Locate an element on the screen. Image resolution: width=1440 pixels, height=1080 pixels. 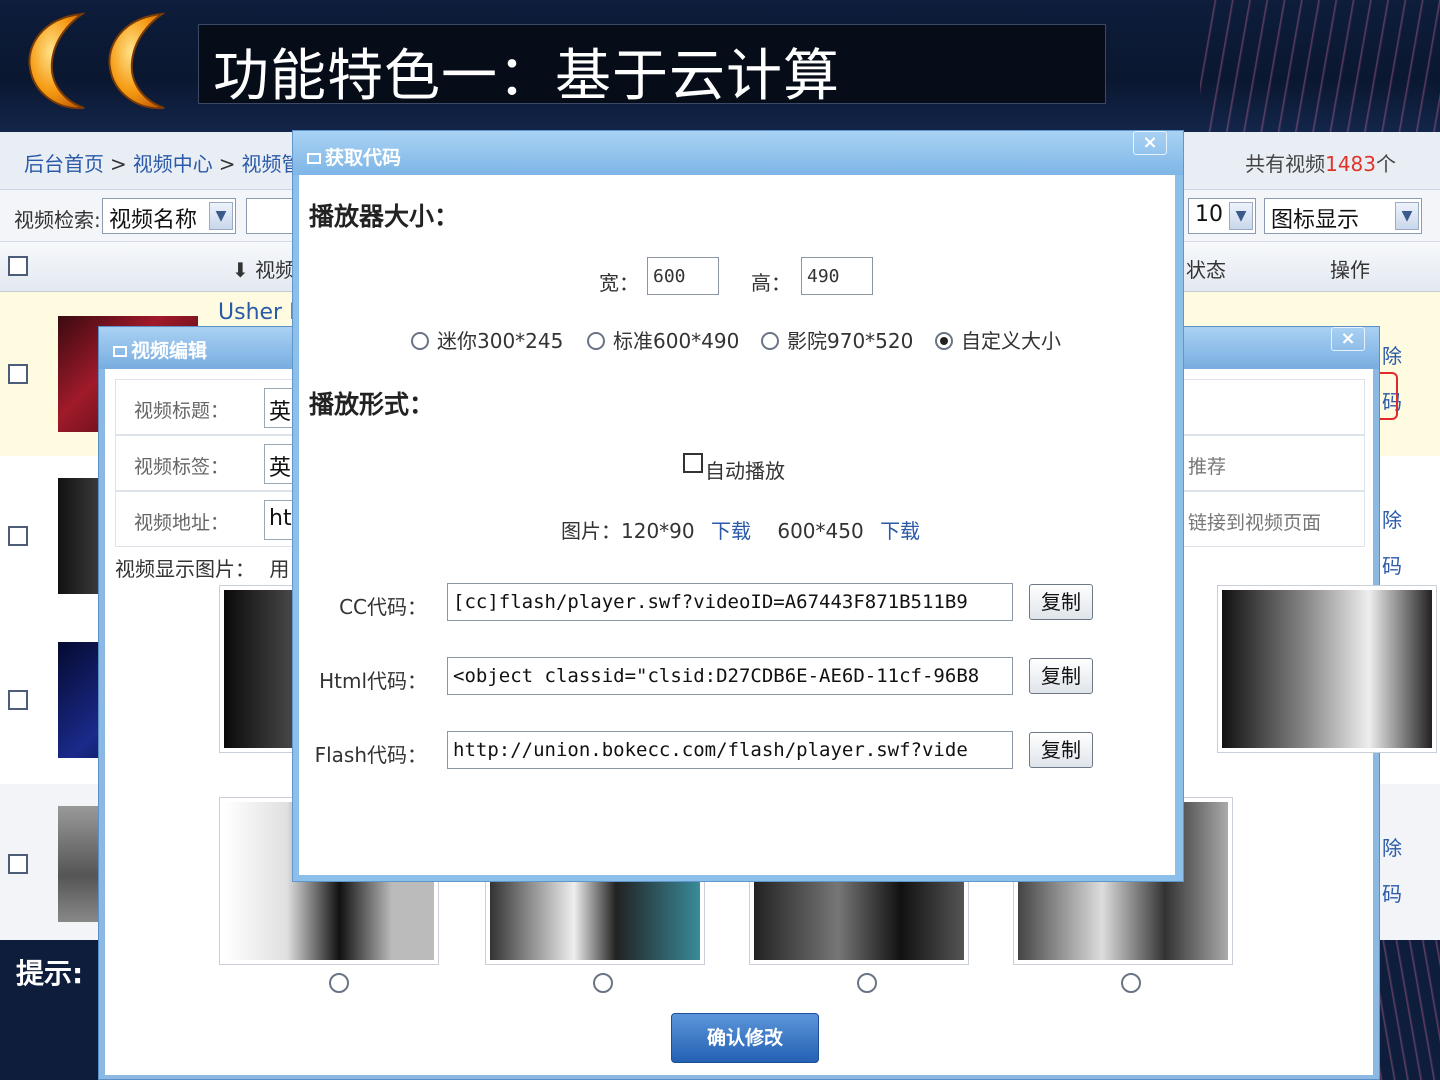
size-option-custom: 自定义大小 is located at coordinates (998, 339).